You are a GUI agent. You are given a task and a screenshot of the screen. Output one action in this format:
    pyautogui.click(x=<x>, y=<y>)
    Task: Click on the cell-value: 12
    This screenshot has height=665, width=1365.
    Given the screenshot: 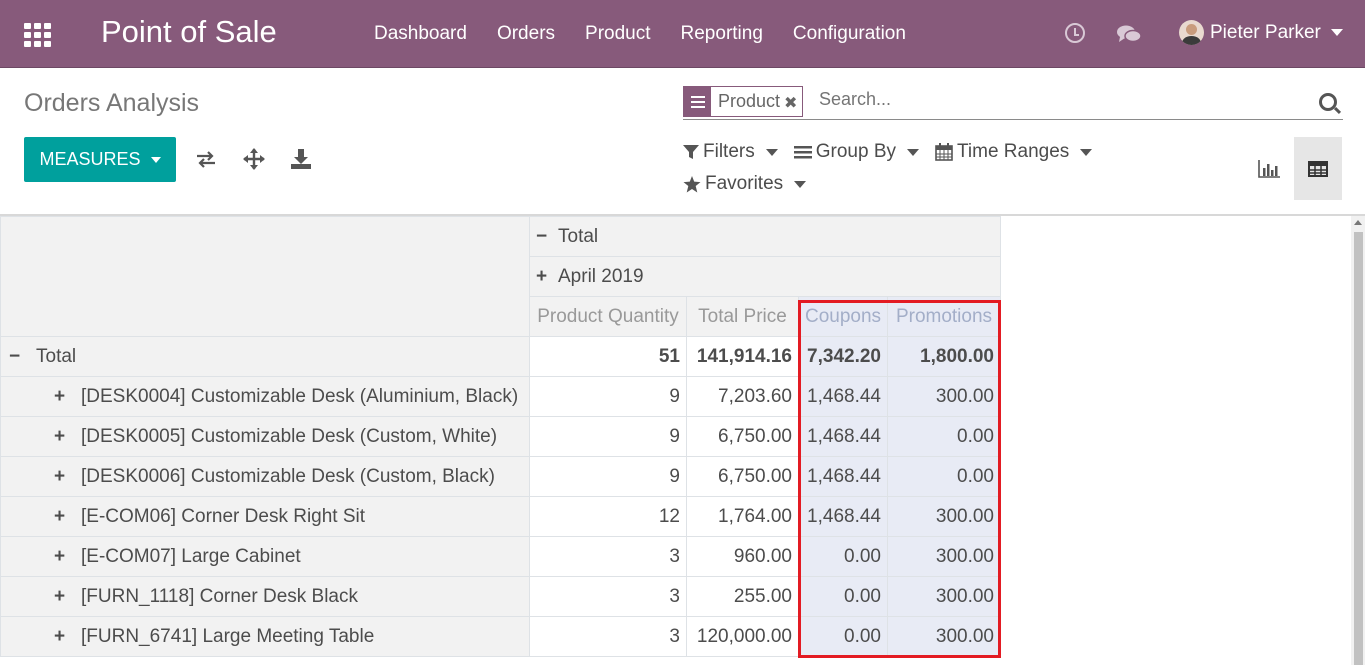 What is the action you would take?
    pyautogui.click(x=608, y=516)
    